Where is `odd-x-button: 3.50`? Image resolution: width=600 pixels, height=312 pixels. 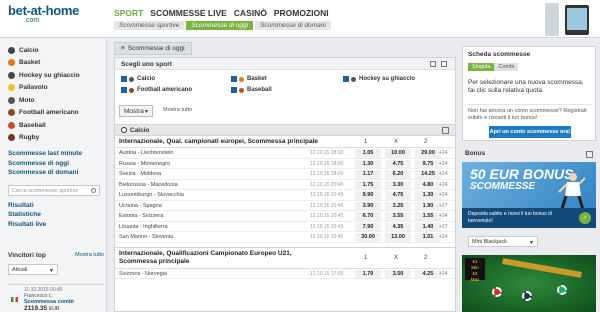 odd-x-button: 3.50 is located at coordinates (398, 273).